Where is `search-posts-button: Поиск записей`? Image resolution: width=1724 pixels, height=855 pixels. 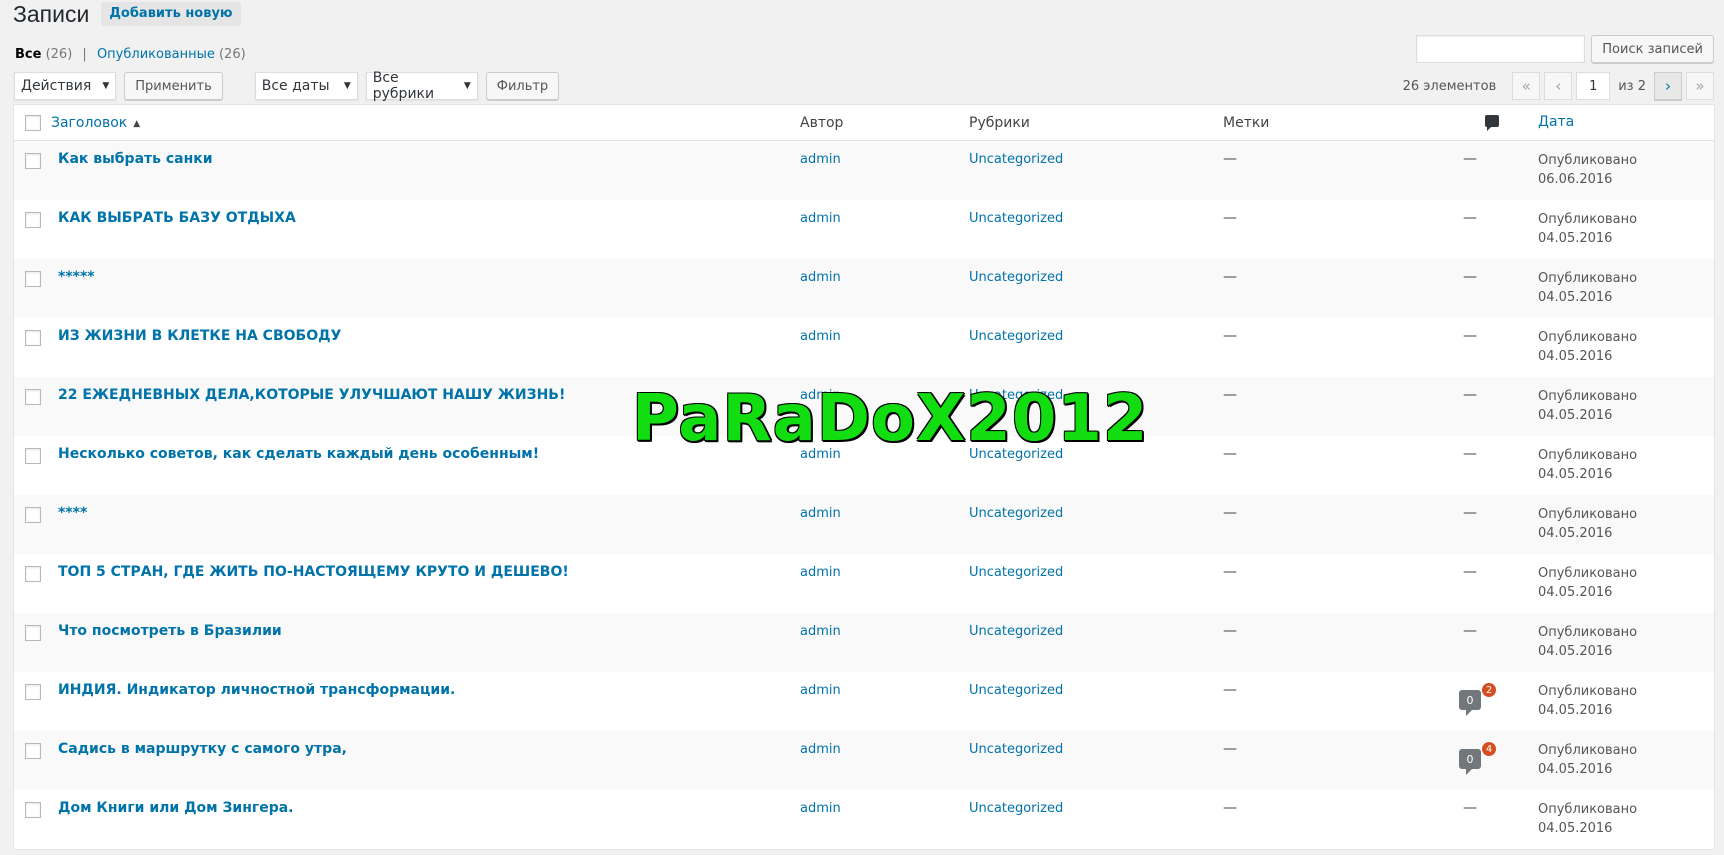 search-posts-button: Поиск записей is located at coordinates (1652, 49).